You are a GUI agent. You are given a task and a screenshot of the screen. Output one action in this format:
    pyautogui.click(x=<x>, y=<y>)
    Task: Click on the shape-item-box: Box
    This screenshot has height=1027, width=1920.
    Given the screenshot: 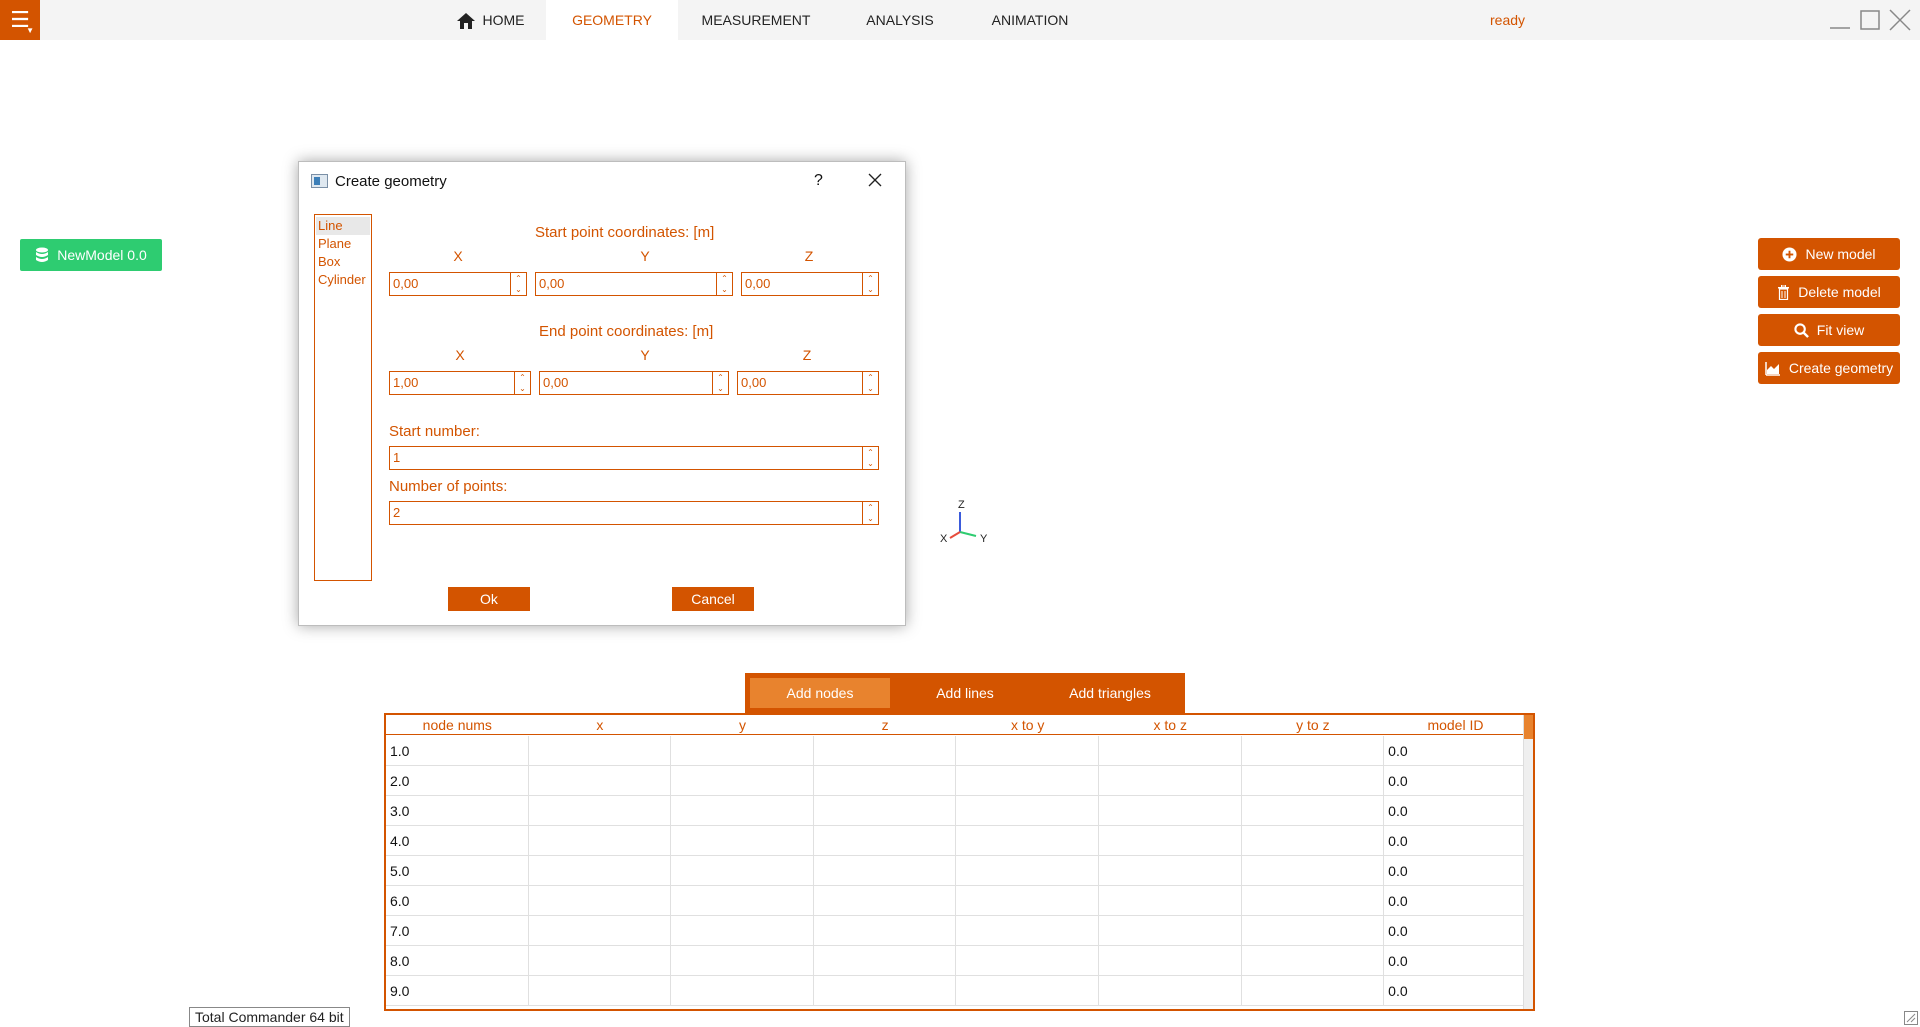 What is the action you would take?
    pyautogui.click(x=343, y=262)
    